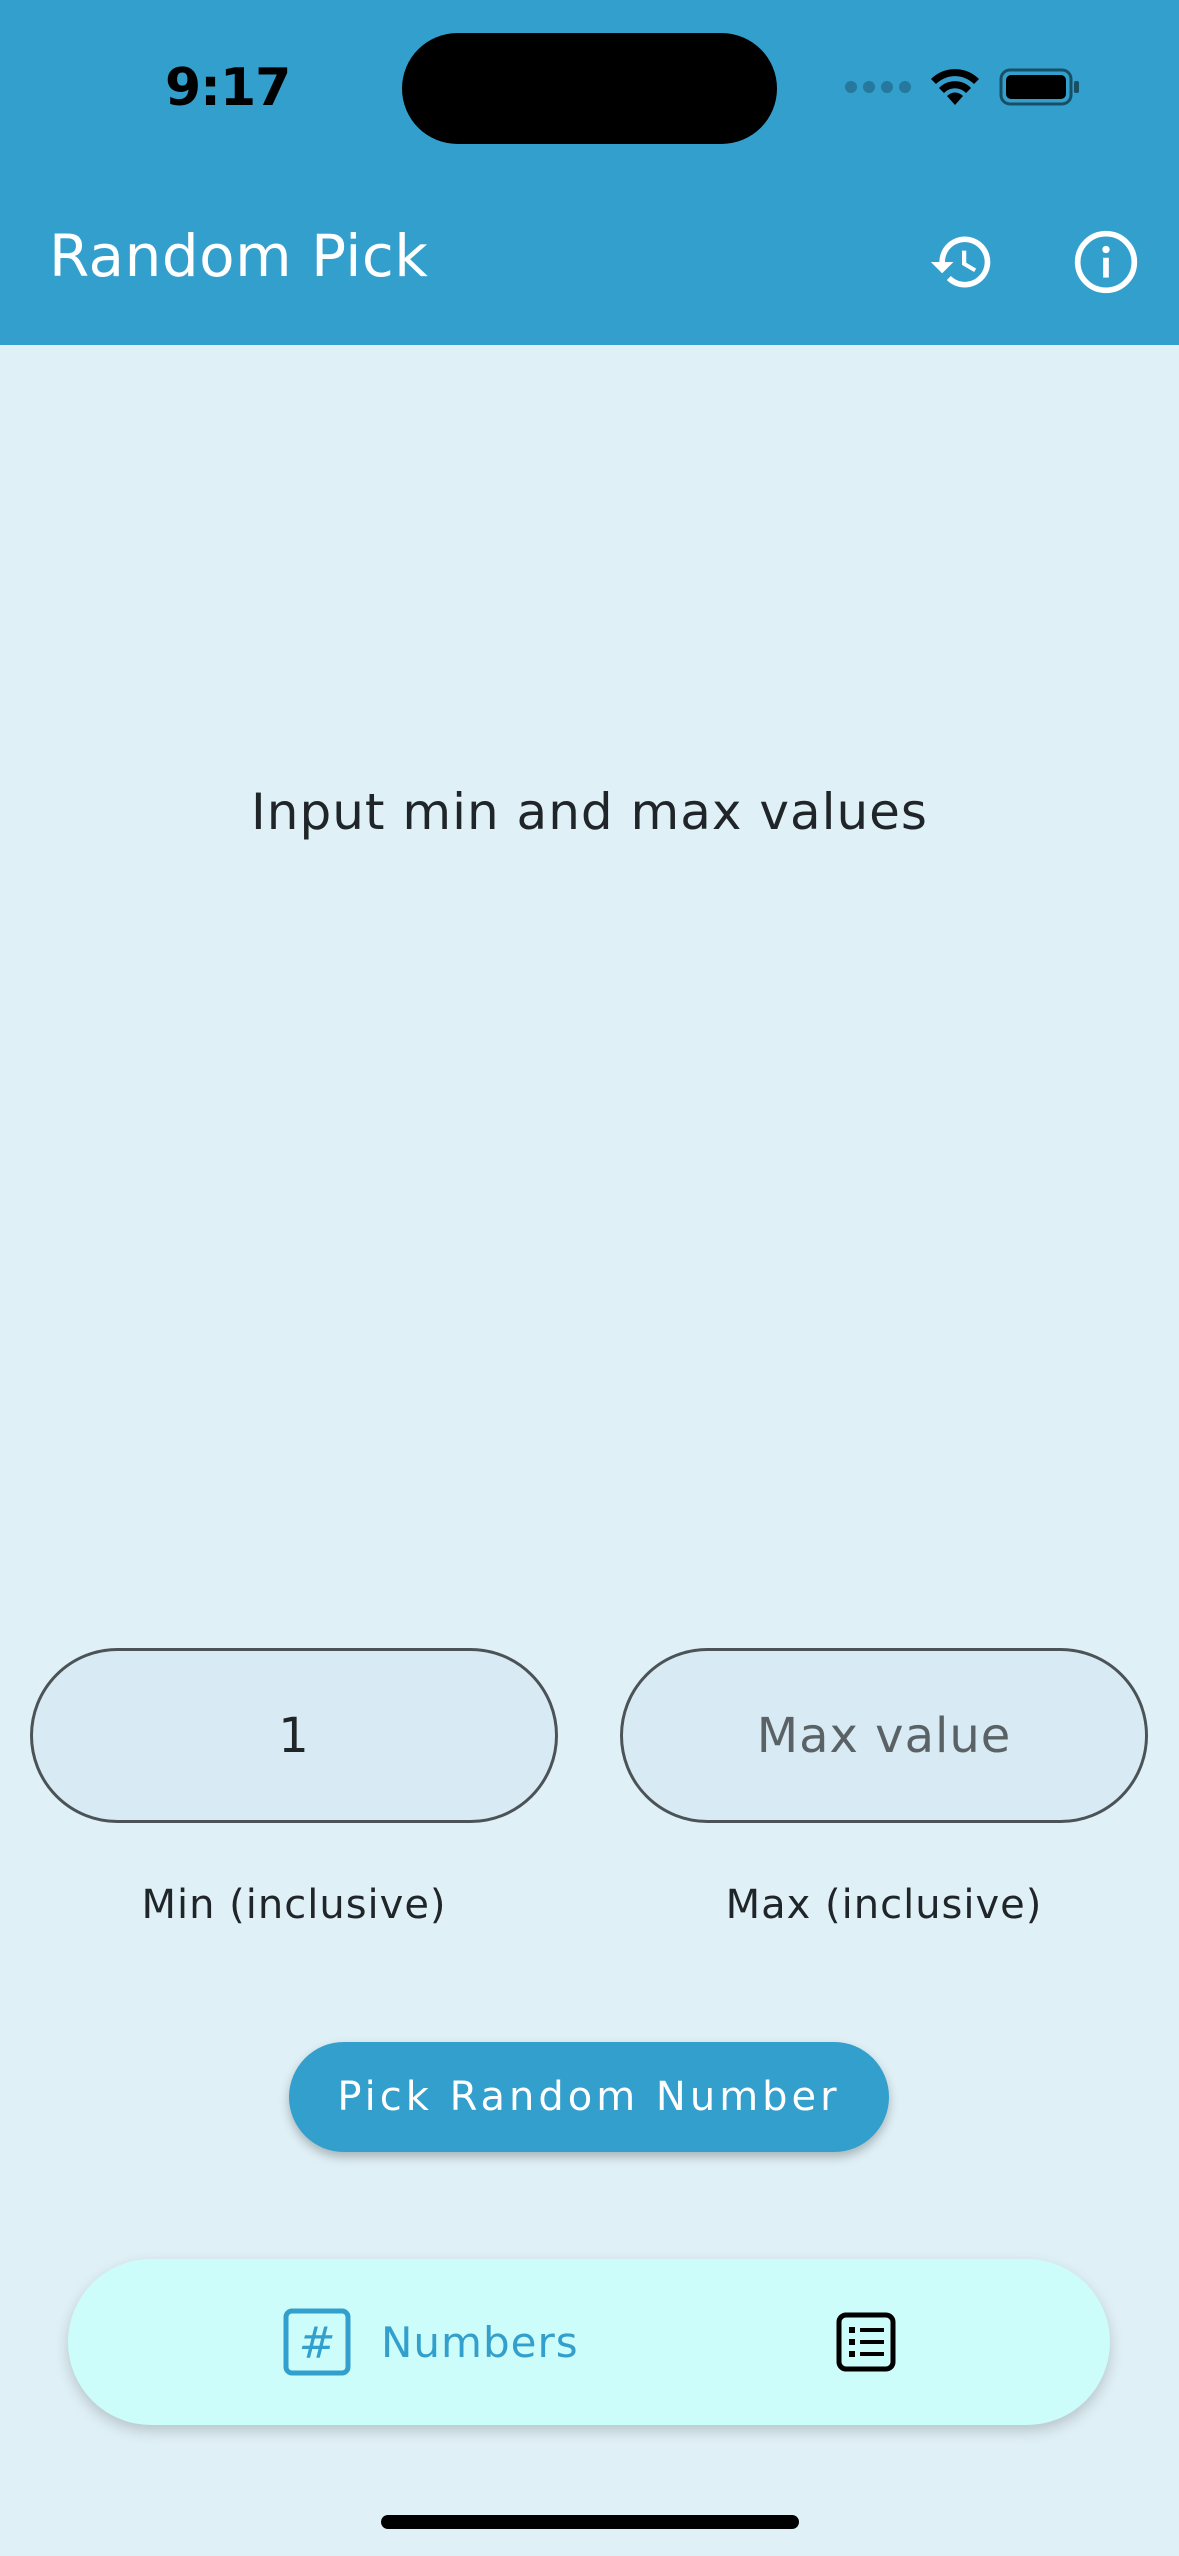 Image resolution: width=1179 pixels, height=2556 pixels. I want to click on status-time: 9:17, so click(228, 88).